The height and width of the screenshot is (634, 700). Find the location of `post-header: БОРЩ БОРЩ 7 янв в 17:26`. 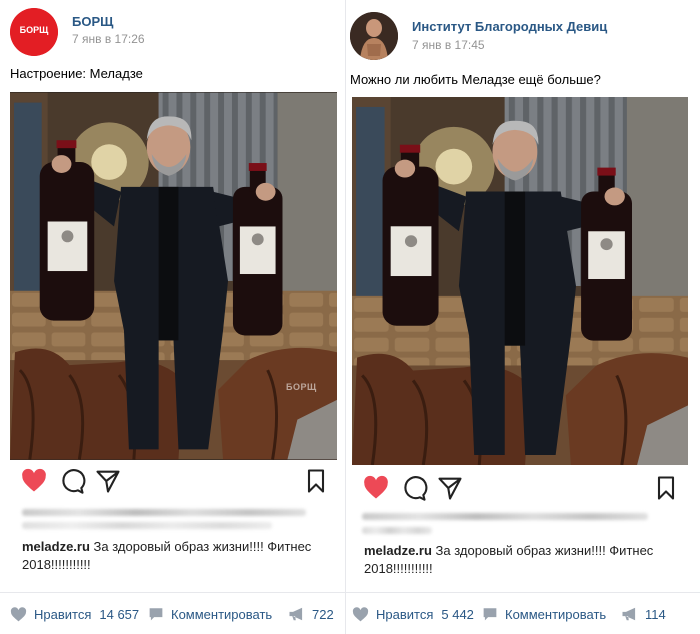

post-header: БОРЩ БОРЩ 7 янв в 17:26 is located at coordinates (170, 33).